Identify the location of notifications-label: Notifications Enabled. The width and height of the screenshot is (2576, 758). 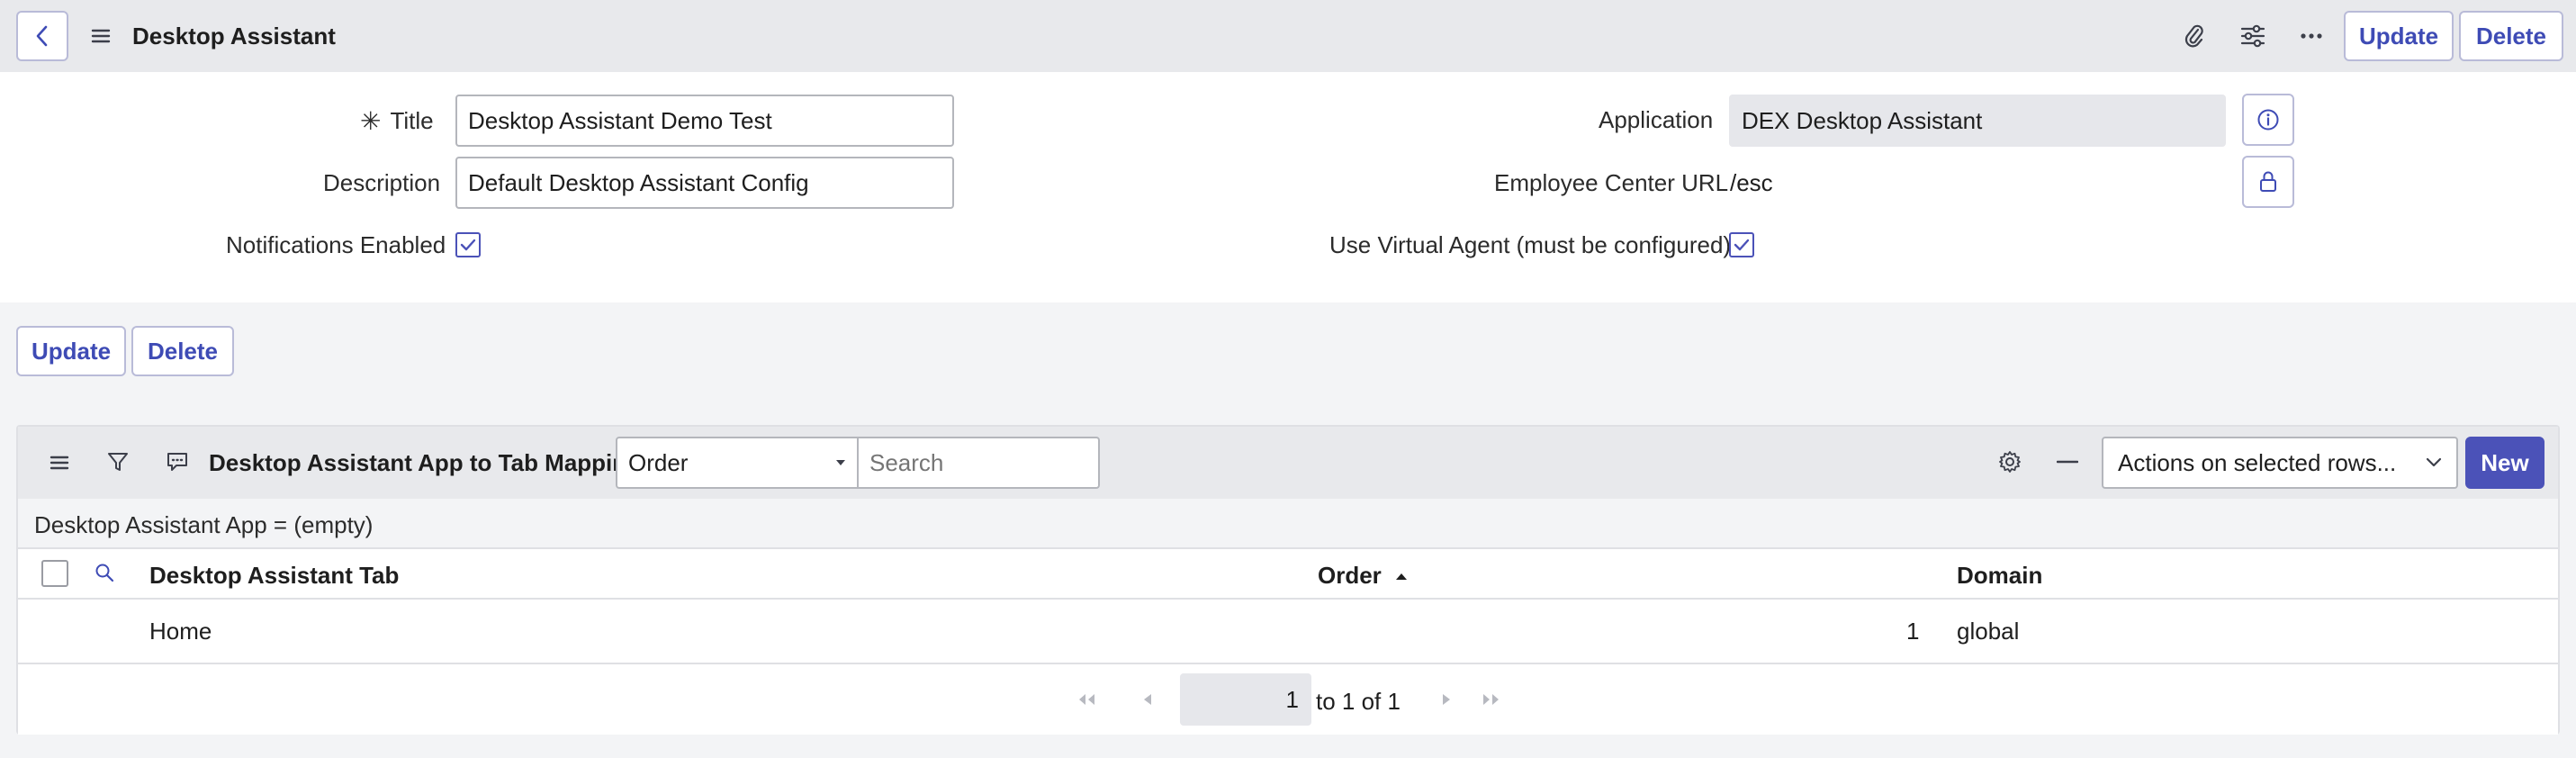
(336, 244).